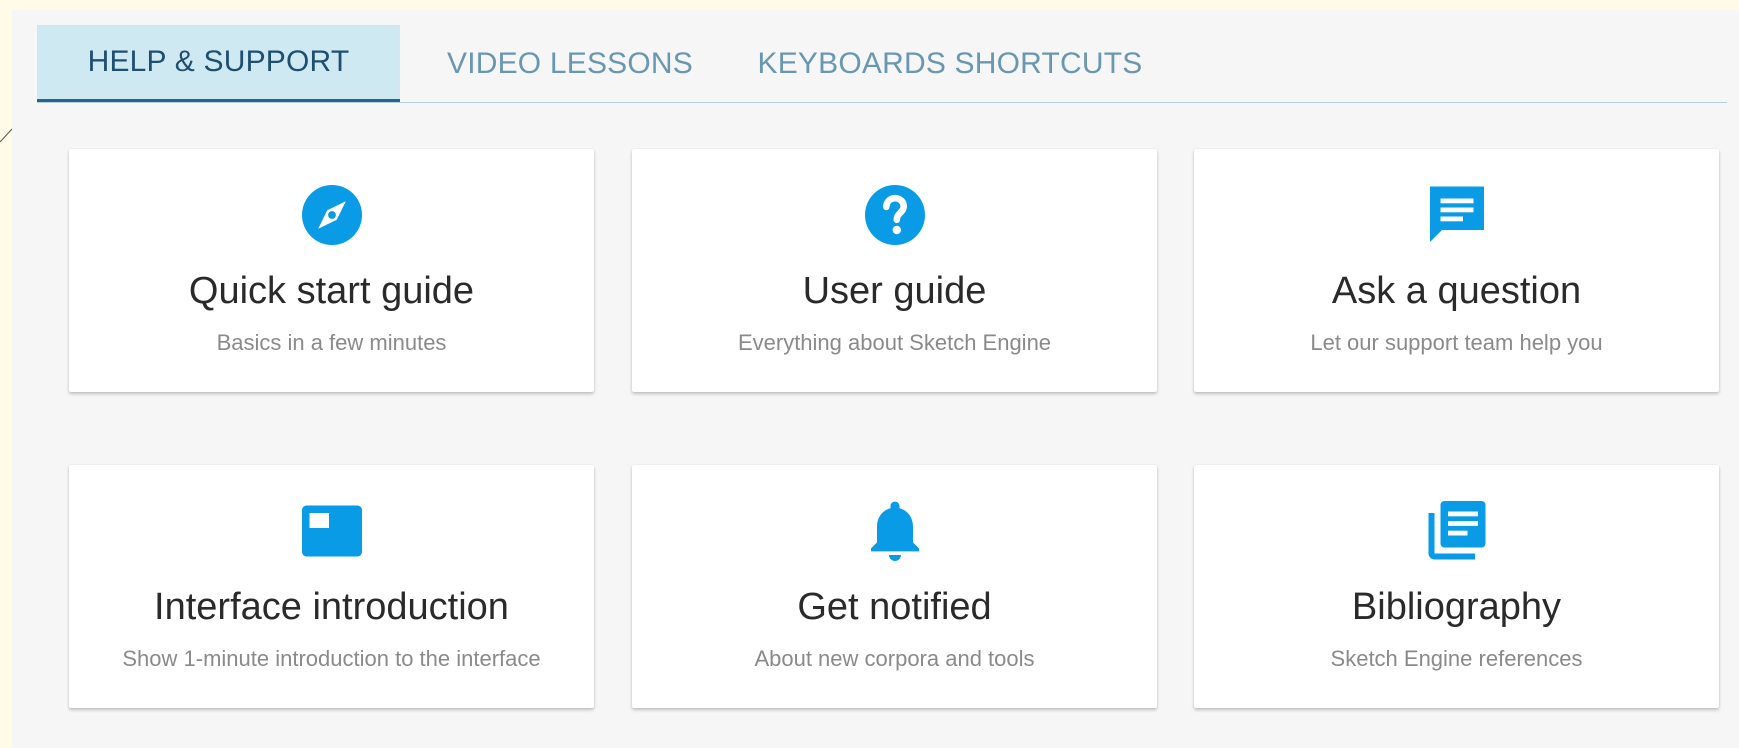 Image resolution: width=1739 pixels, height=748 pixels. Describe the element at coordinates (570, 63) in the screenshot. I see `tab-video-lessons: VIDEO LESSONS` at that location.